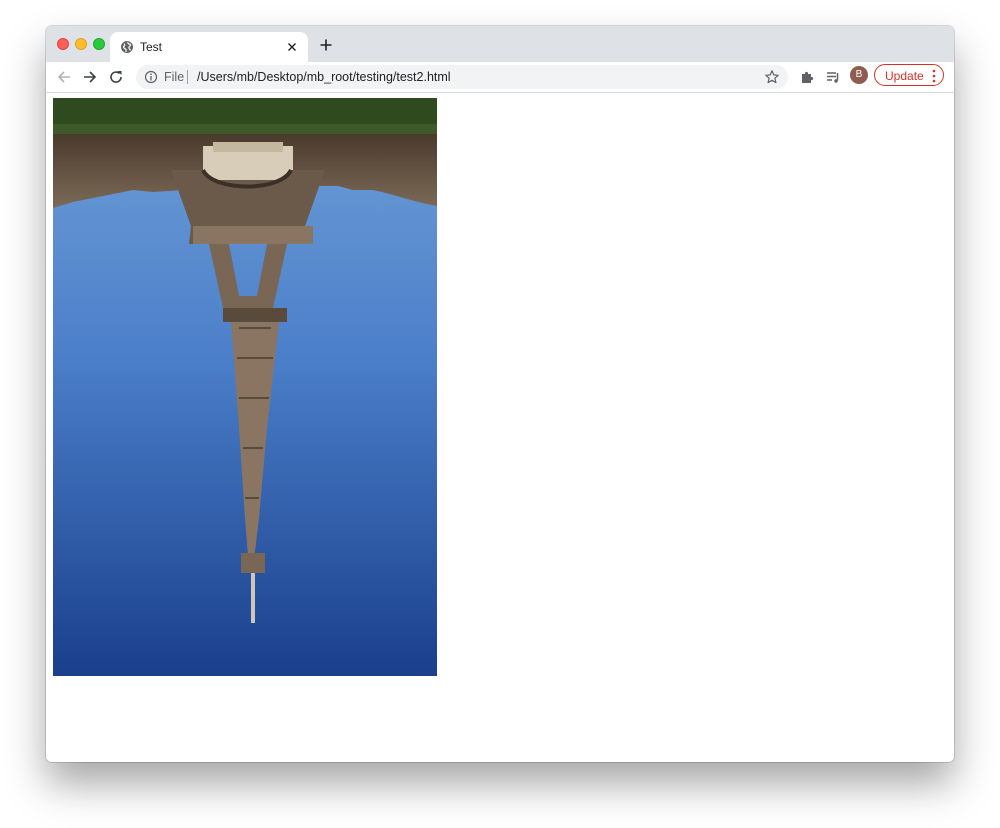 This screenshot has height=828, width=1000. I want to click on star-icon, so click(772, 77).